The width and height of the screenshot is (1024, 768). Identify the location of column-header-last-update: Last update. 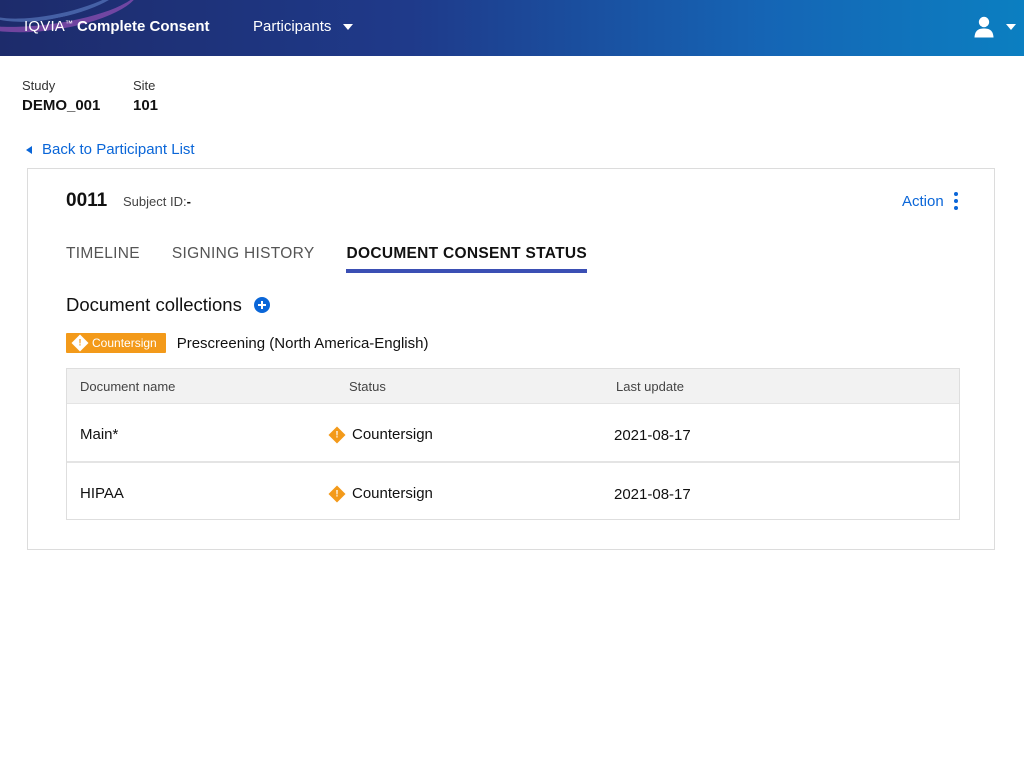
(650, 386).